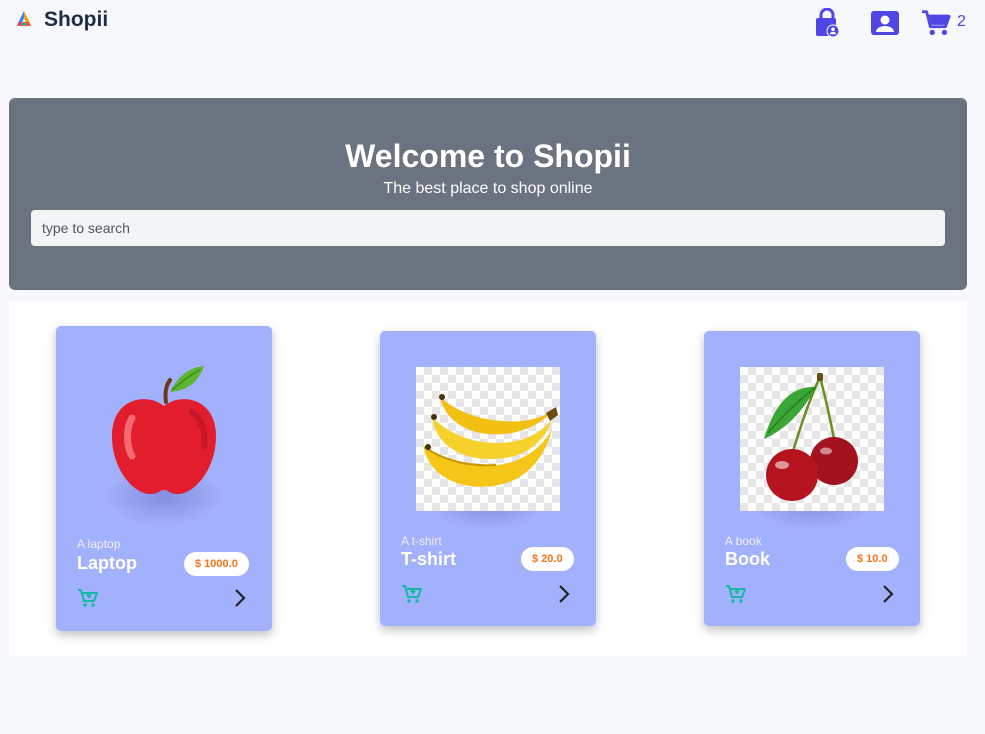  Describe the element at coordinates (492, 24) in the screenshot. I see `top-nav: Shopii 2` at that location.